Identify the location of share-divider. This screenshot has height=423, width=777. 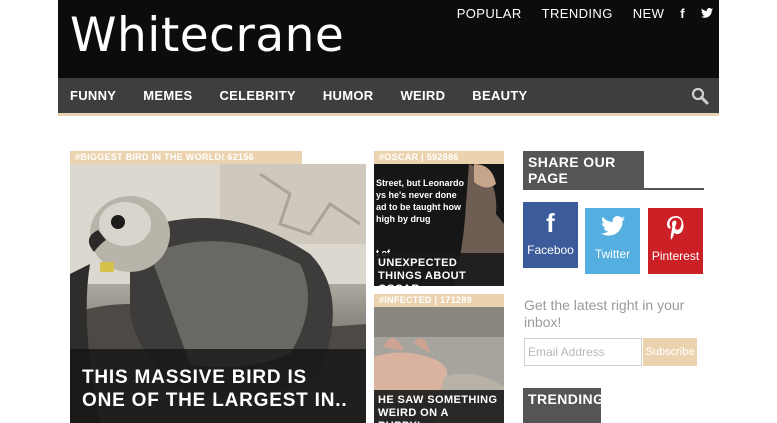
(613, 189).